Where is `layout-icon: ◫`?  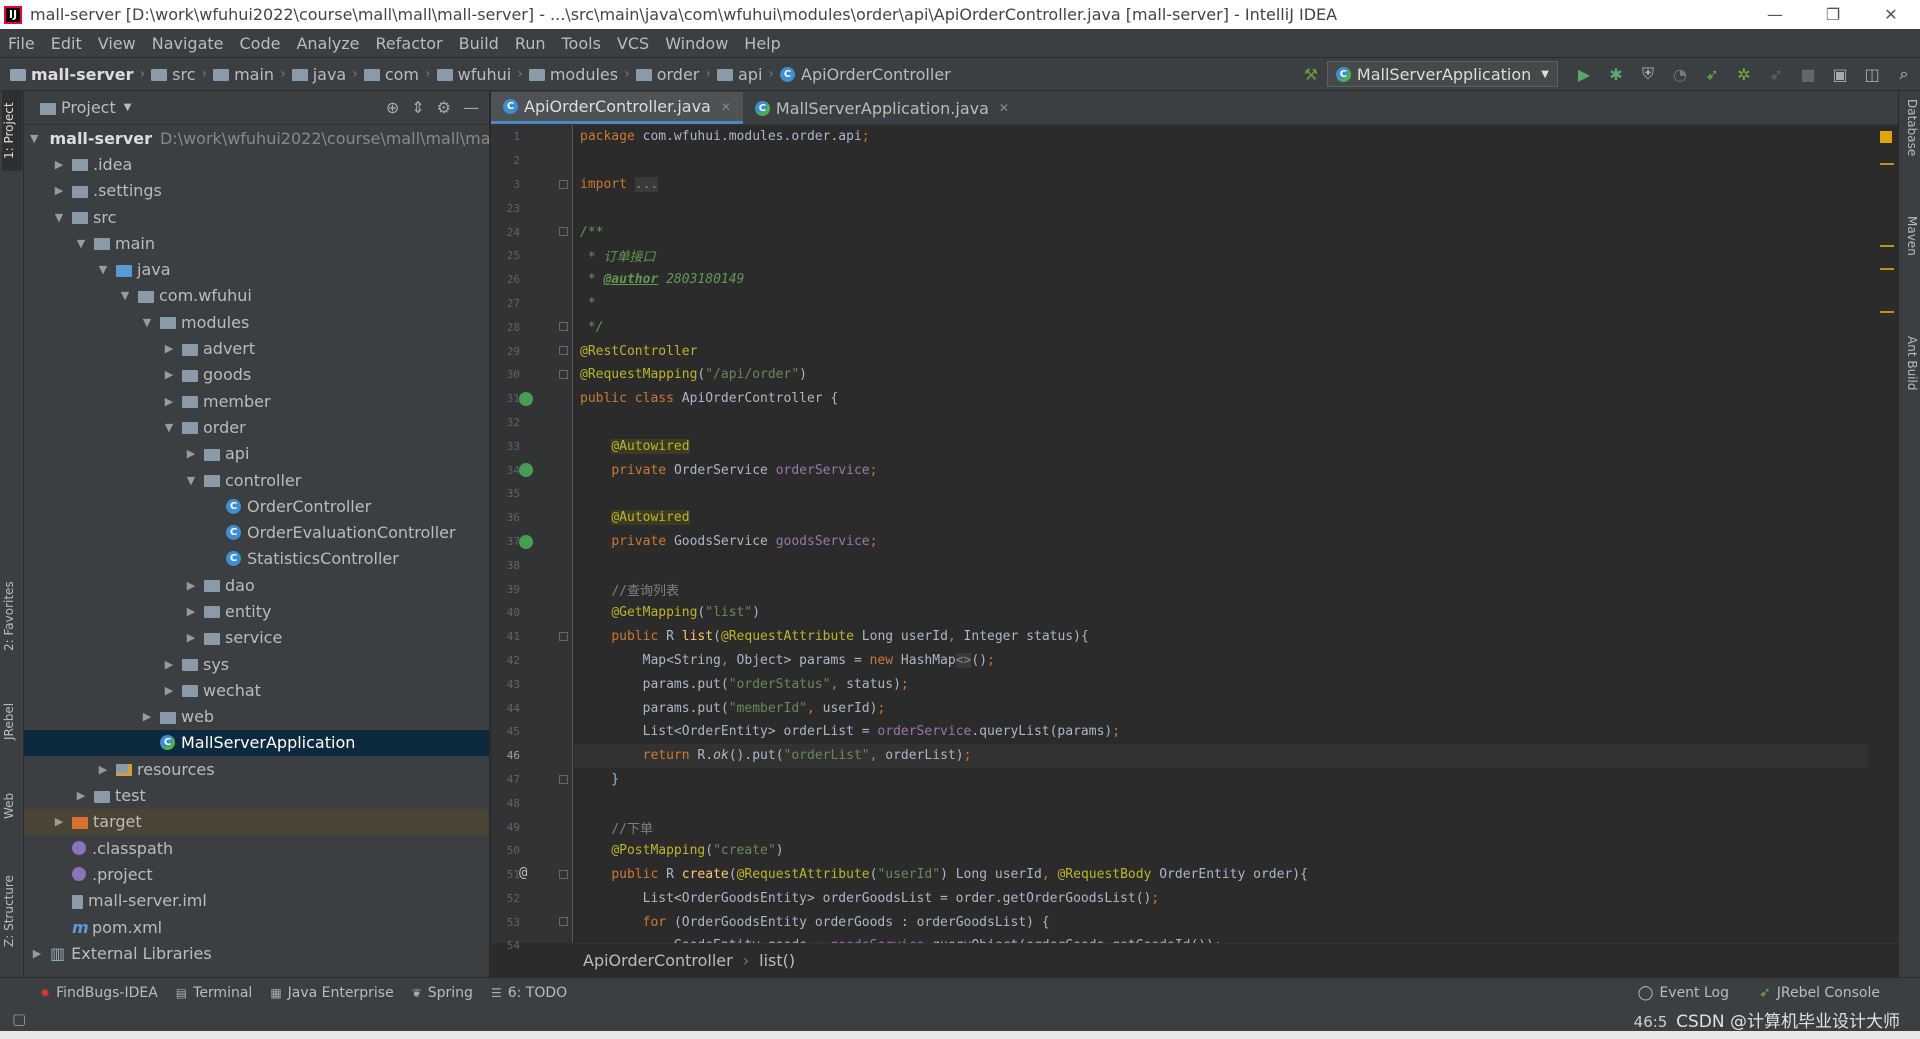 layout-icon: ◫ is located at coordinates (1872, 74).